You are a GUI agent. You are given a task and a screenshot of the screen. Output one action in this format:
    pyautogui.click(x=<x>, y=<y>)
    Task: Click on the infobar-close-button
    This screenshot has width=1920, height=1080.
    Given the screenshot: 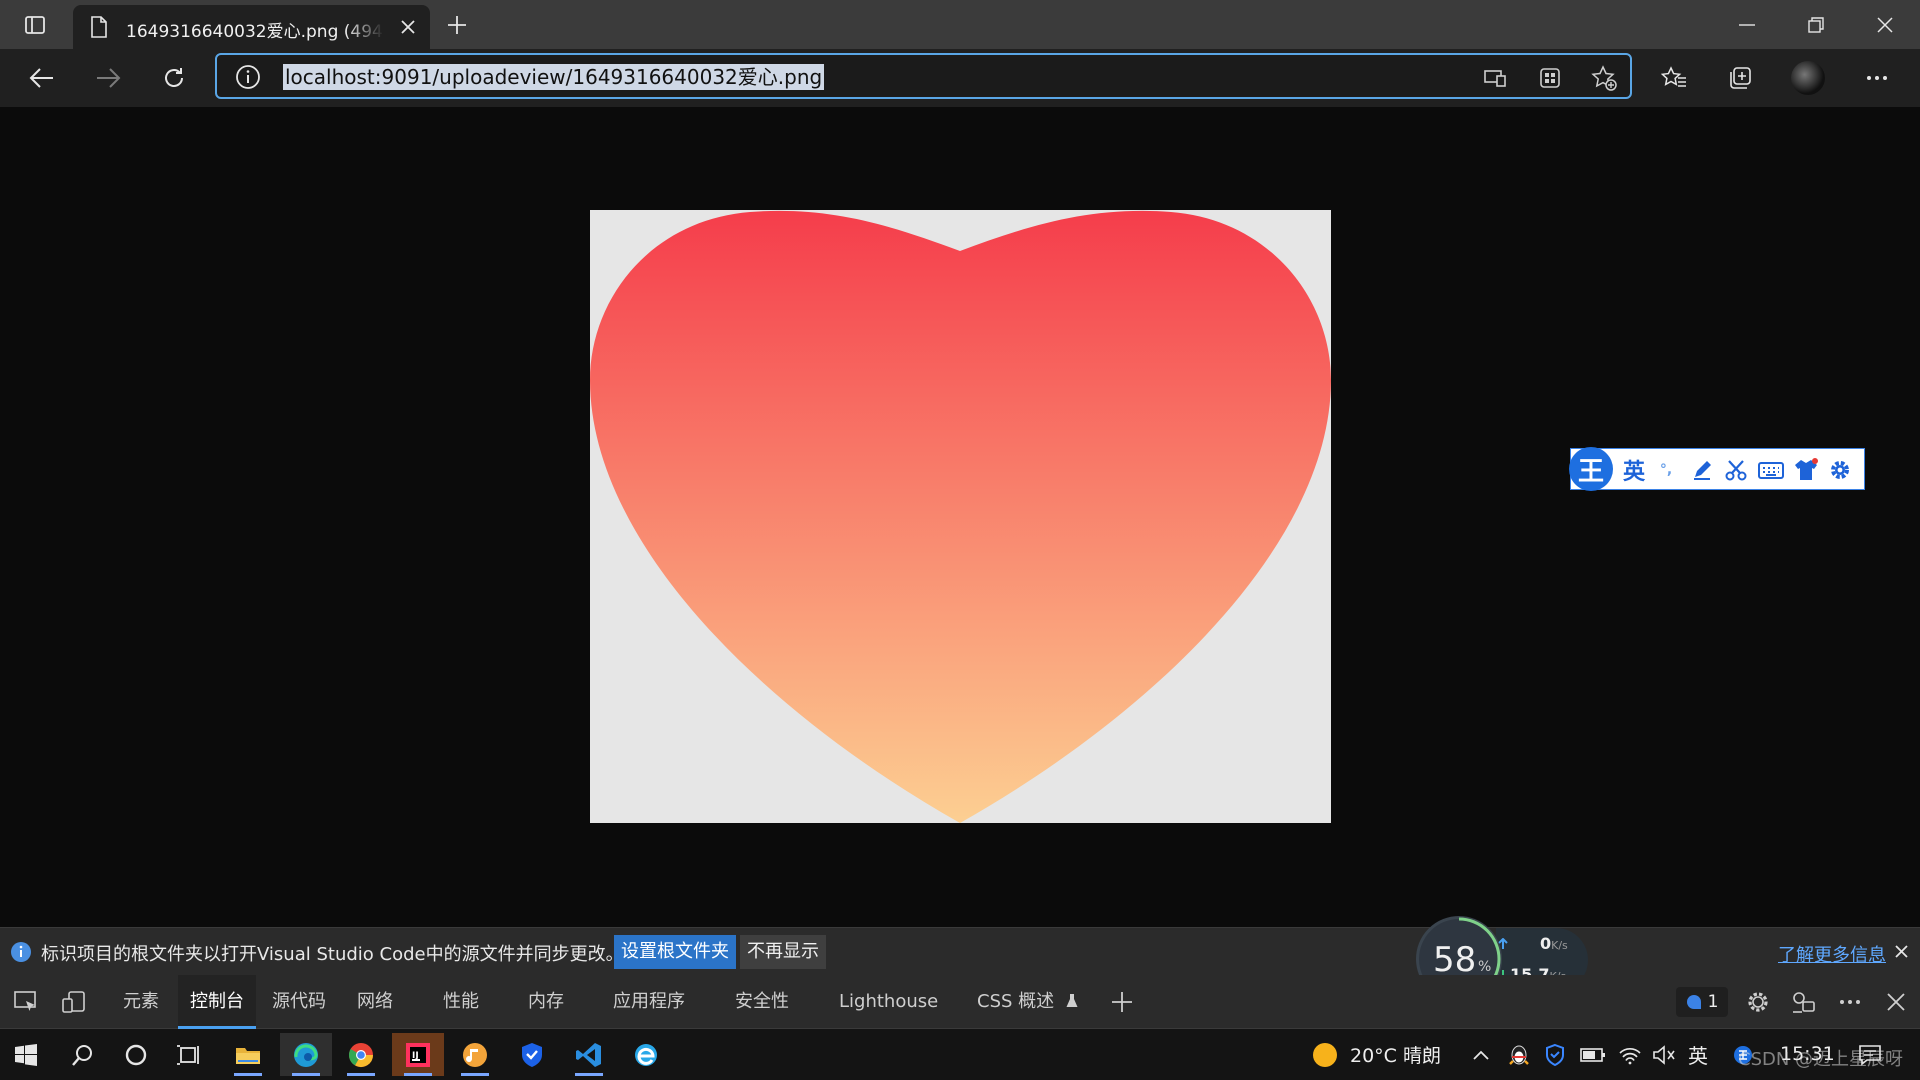 What is the action you would take?
    pyautogui.click(x=1901, y=951)
    